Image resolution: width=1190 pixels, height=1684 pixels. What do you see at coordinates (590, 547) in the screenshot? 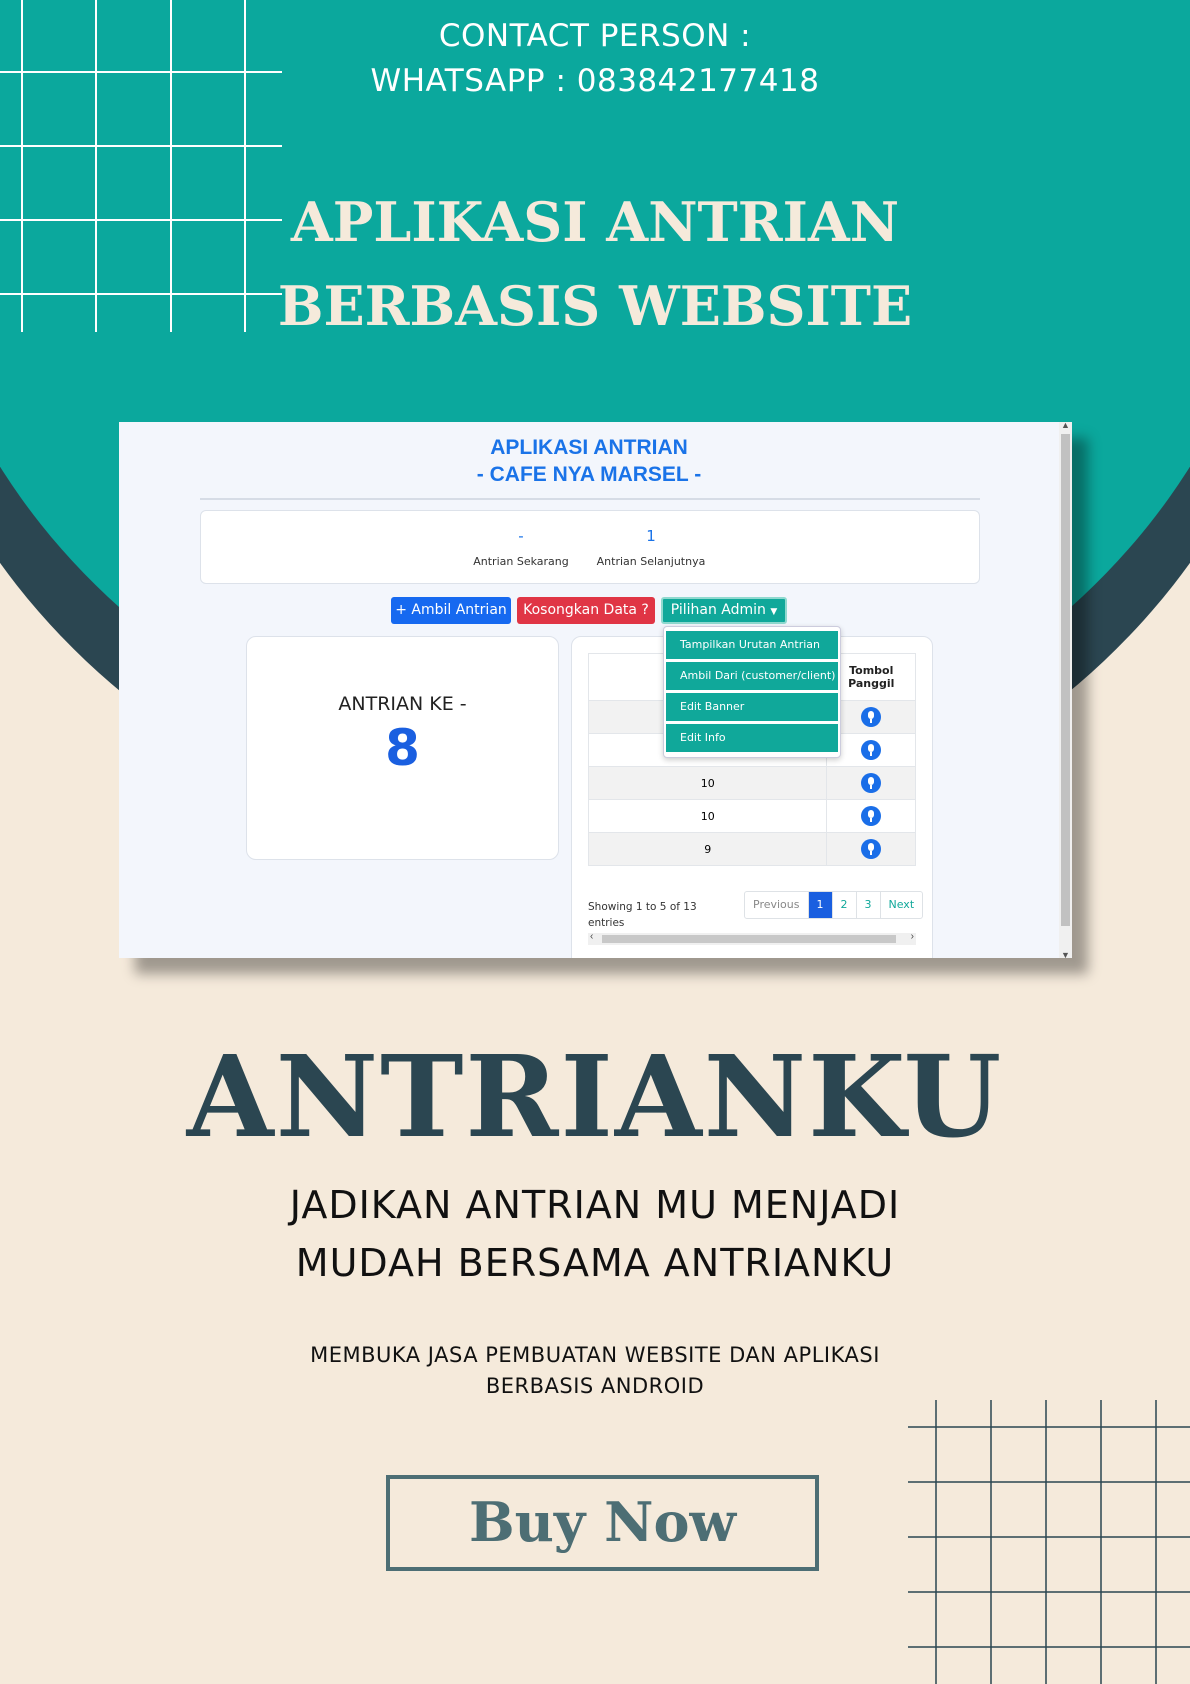
I see `status-card: - Antrian Sekarang 1 Antrian Selanjutnya` at bounding box center [590, 547].